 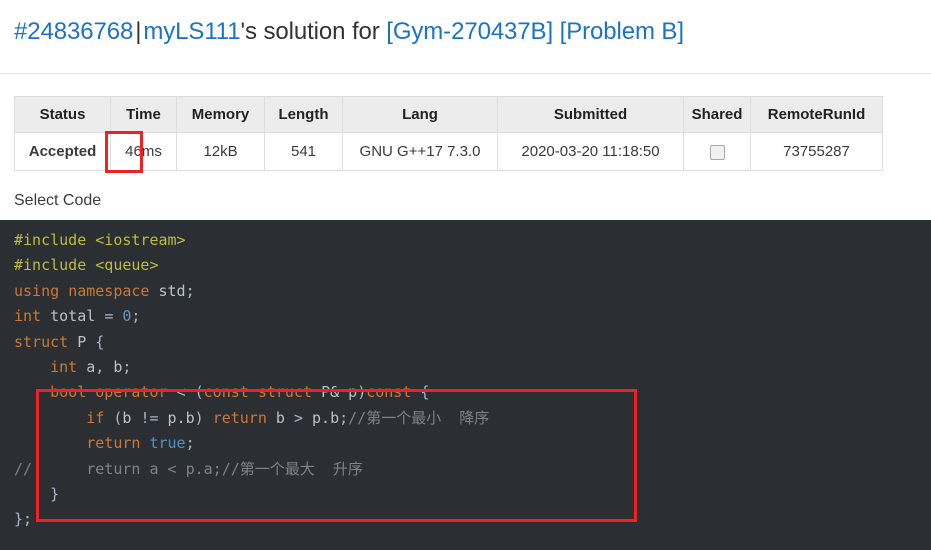 What do you see at coordinates (62, 114) in the screenshot?
I see `column-header-status: Status` at bounding box center [62, 114].